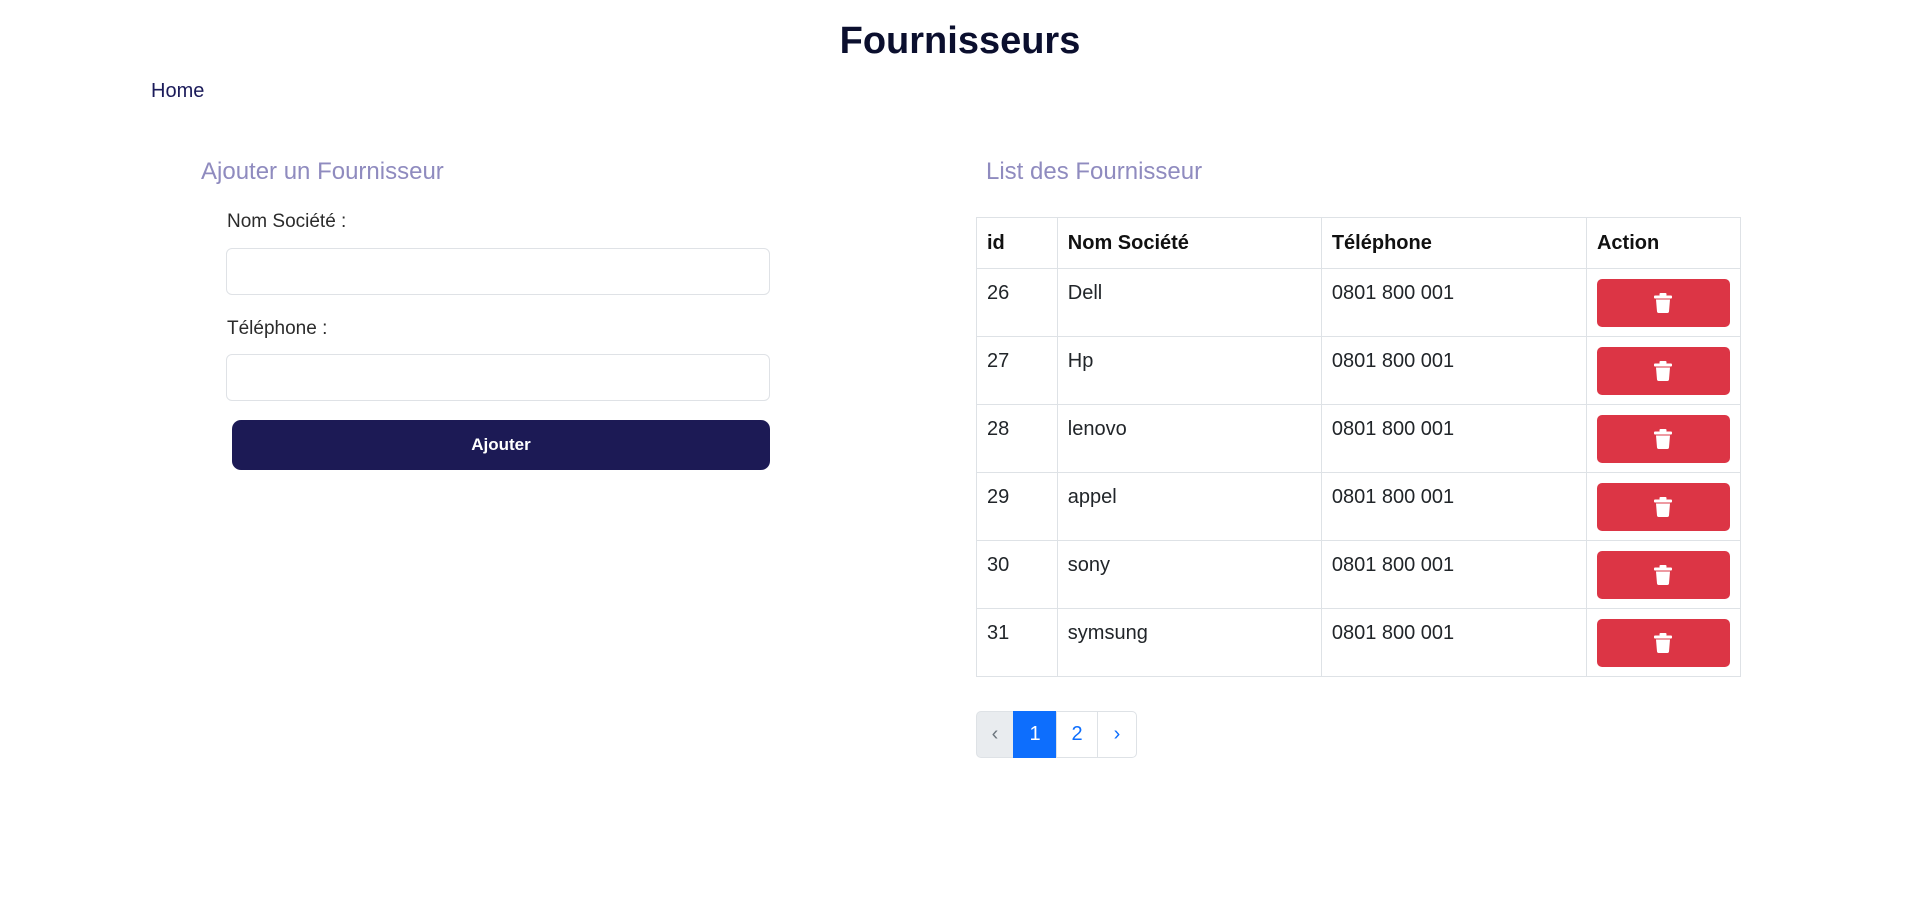  I want to click on pagination-page-1: 1, so click(1035, 734).